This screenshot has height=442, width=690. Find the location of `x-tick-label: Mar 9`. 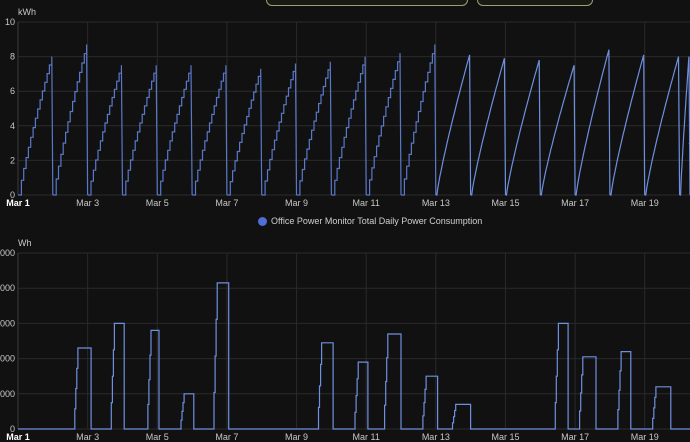

x-tick-label: Mar 9 is located at coordinates (296, 437).